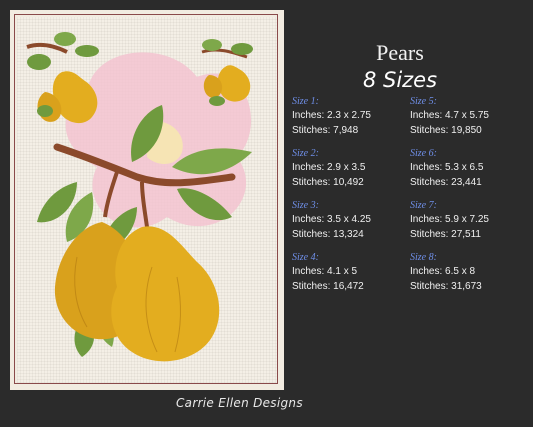 The image size is (533, 427). Describe the element at coordinates (423, 257) in the screenshot. I see `size-label: Size 8:` at that location.